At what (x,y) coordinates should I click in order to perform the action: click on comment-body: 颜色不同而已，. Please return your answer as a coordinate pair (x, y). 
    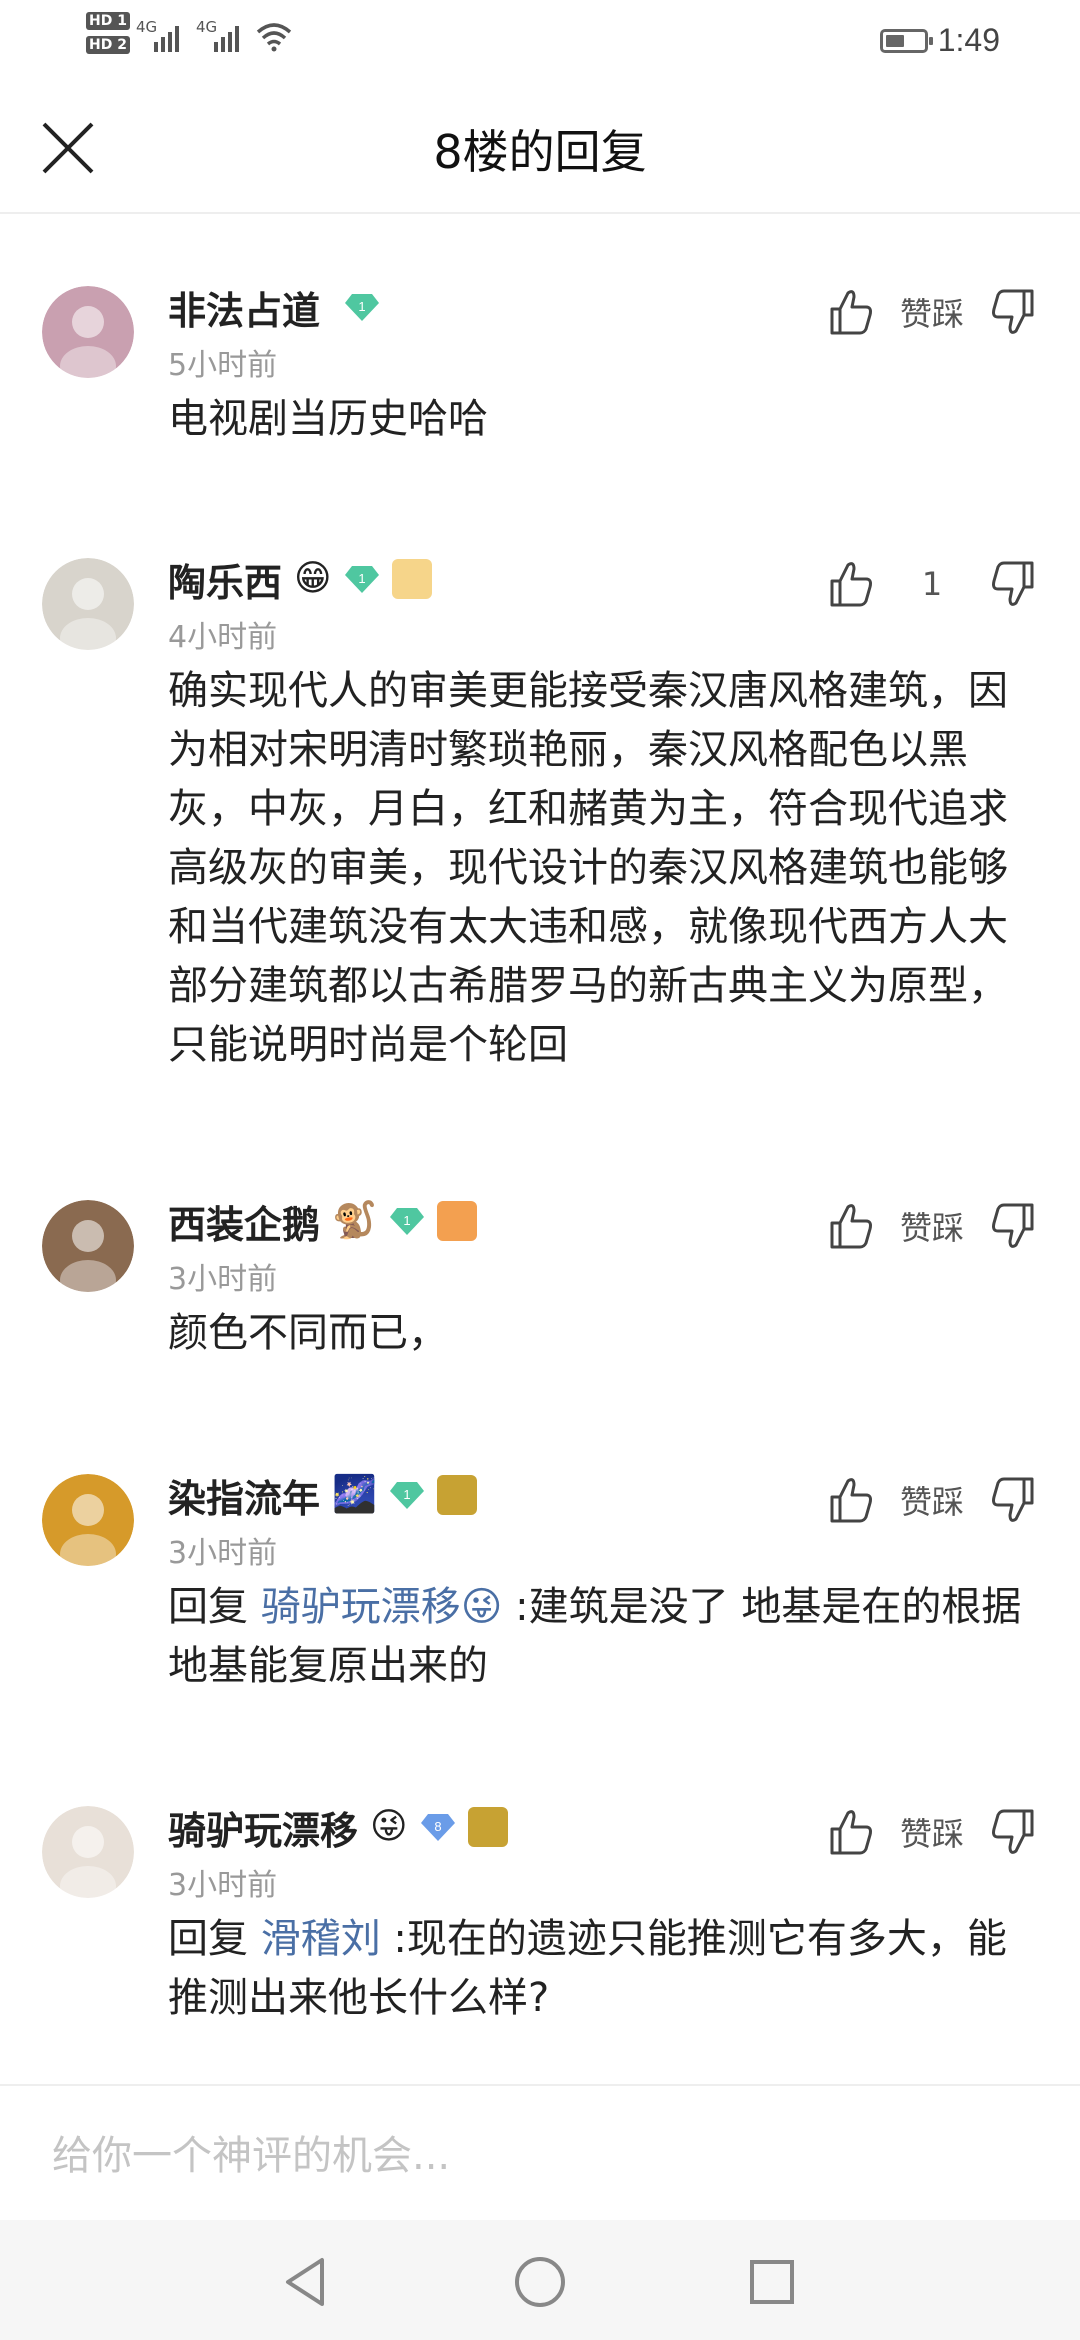
    Looking at the image, I should click on (600, 1333).